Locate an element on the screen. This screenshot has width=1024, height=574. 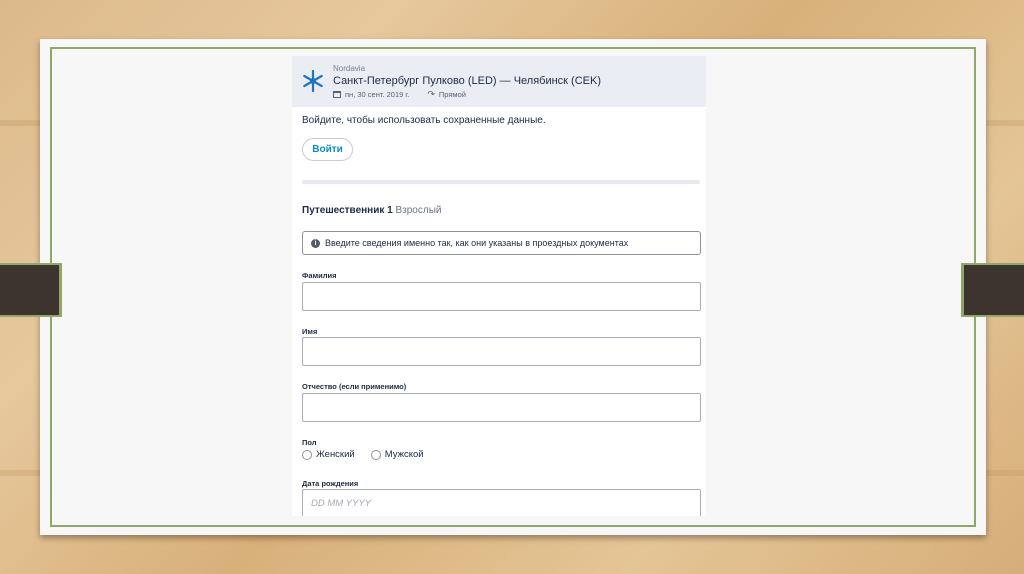
gender-male-label: Мужской is located at coordinates (404, 454).